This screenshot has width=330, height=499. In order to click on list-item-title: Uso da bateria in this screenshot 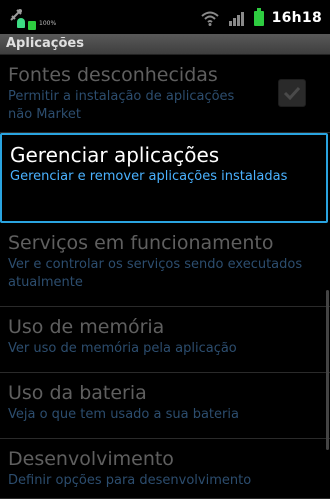, I will do `click(77, 393)`.